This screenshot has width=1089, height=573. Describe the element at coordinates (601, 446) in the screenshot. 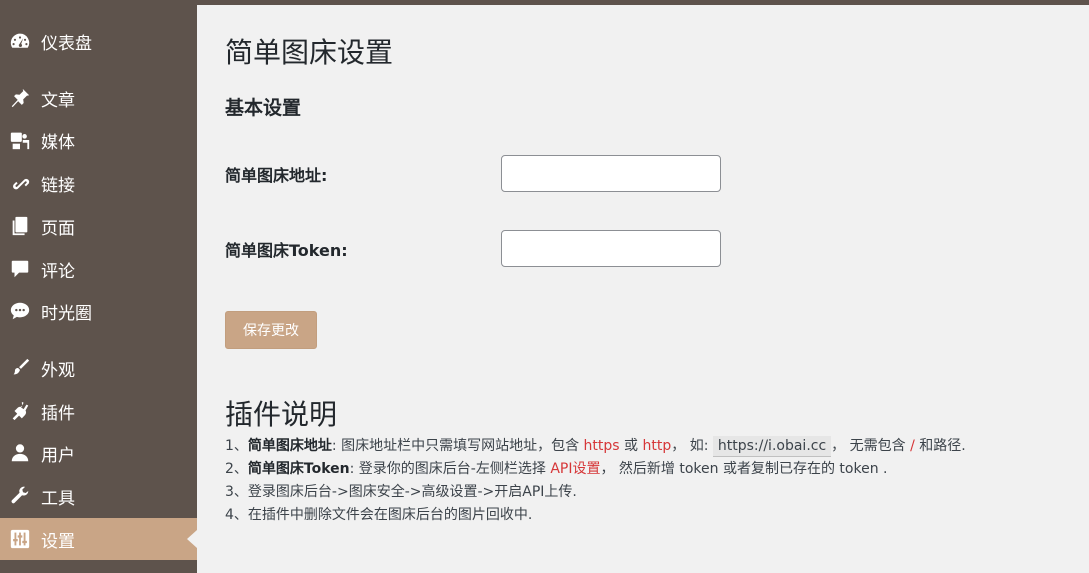

I see `https-keyword: https` at that location.